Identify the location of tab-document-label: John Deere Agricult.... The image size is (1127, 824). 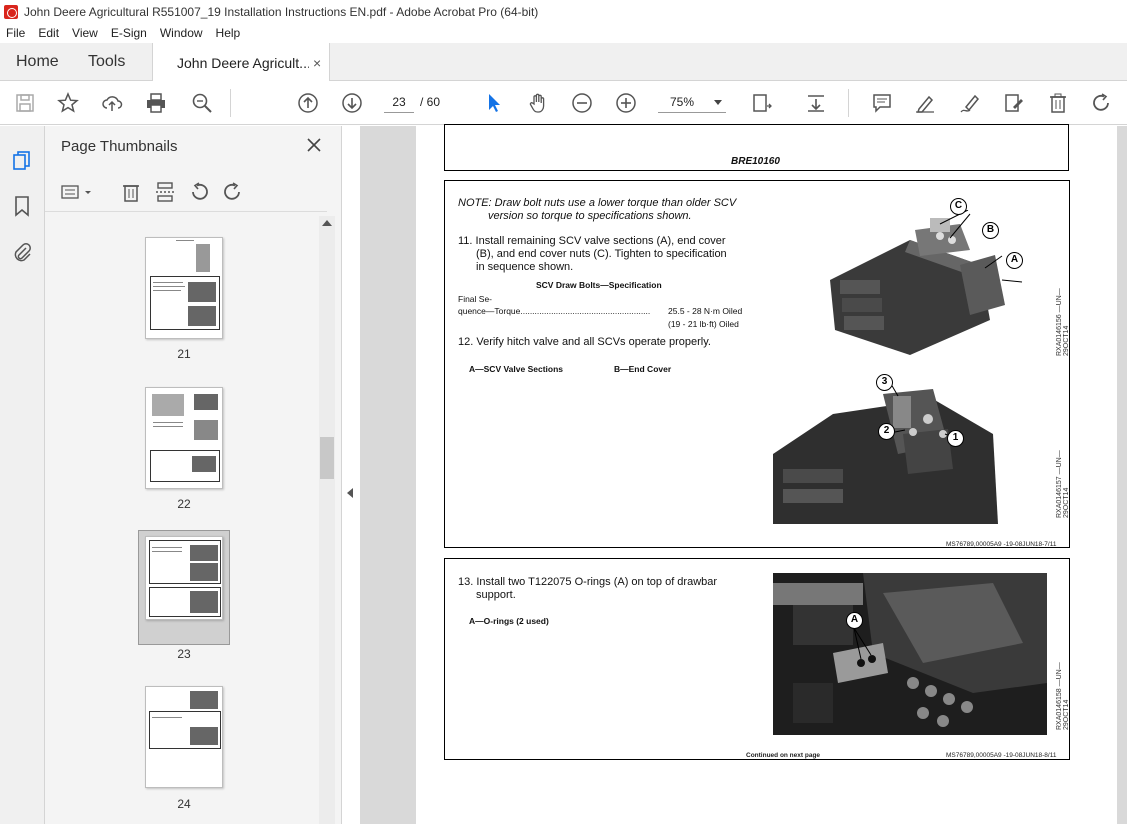
(243, 62).